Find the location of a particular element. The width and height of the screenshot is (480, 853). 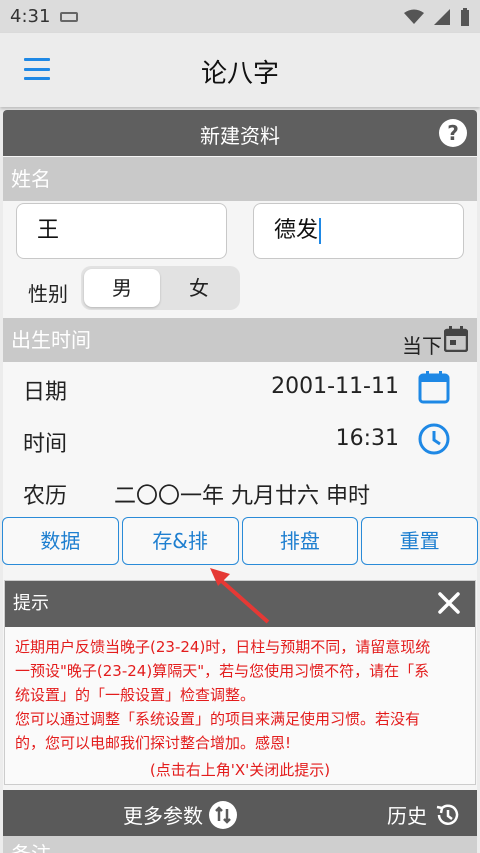

clock-icon is located at coordinates (434, 439).